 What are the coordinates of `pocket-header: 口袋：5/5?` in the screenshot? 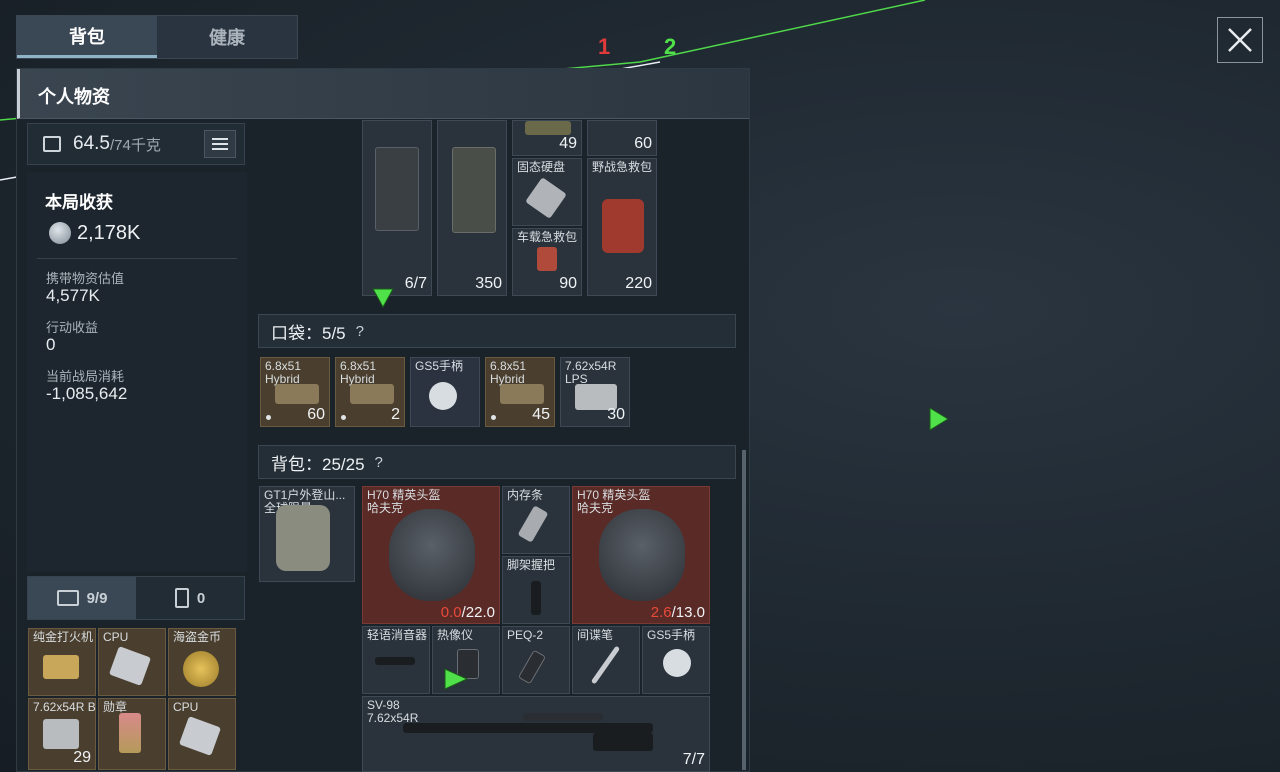 It's located at (497, 331).